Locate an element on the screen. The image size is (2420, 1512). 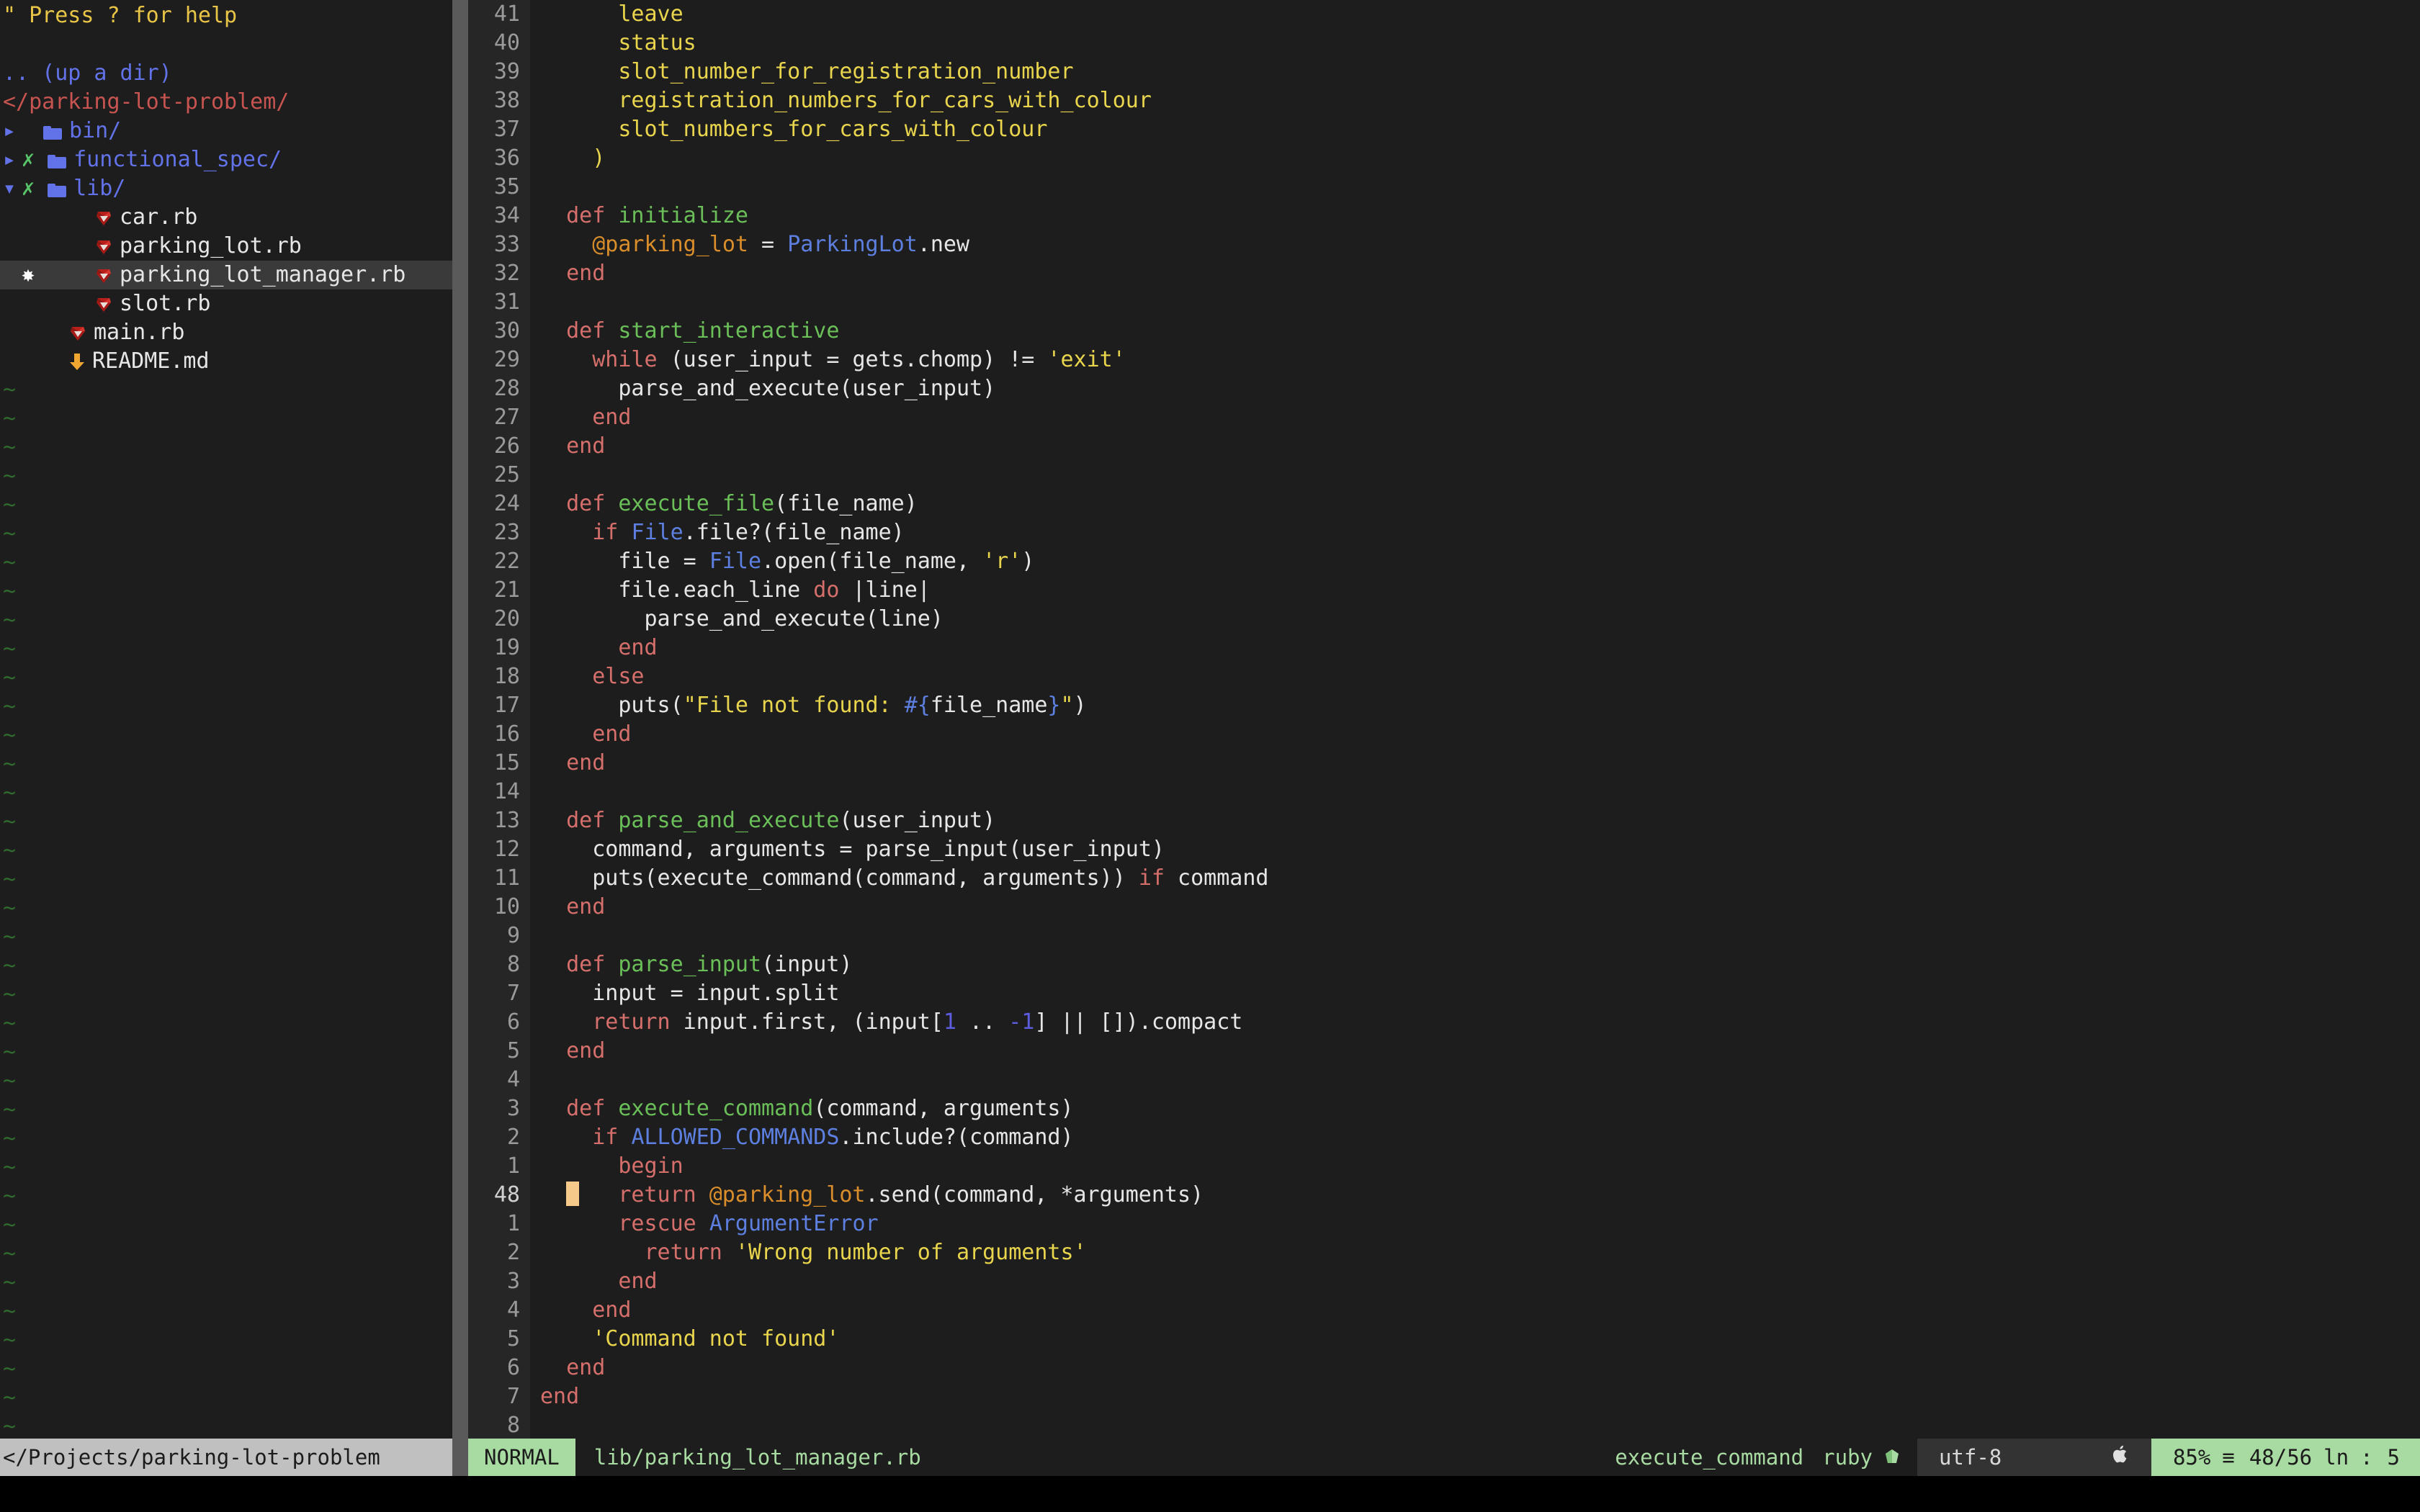
code-line: 28 parse_and_execute(user_input) is located at coordinates (1444, 388).